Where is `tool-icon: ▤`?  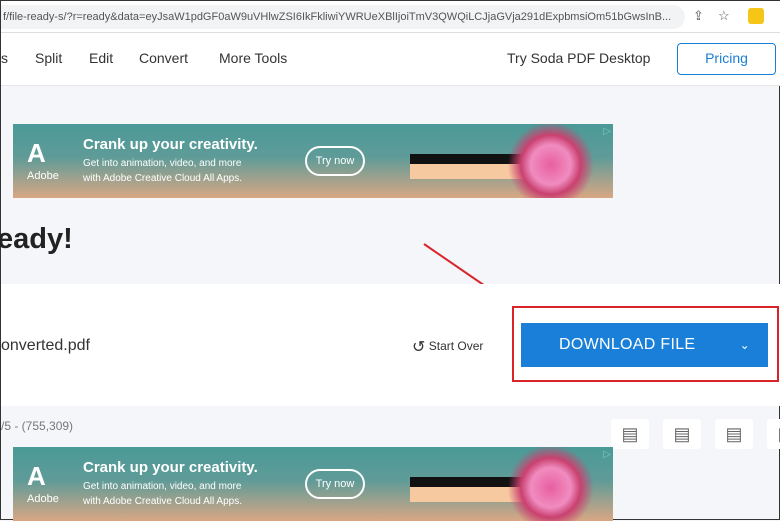 tool-icon: ▤ is located at coordinates (773, 434).